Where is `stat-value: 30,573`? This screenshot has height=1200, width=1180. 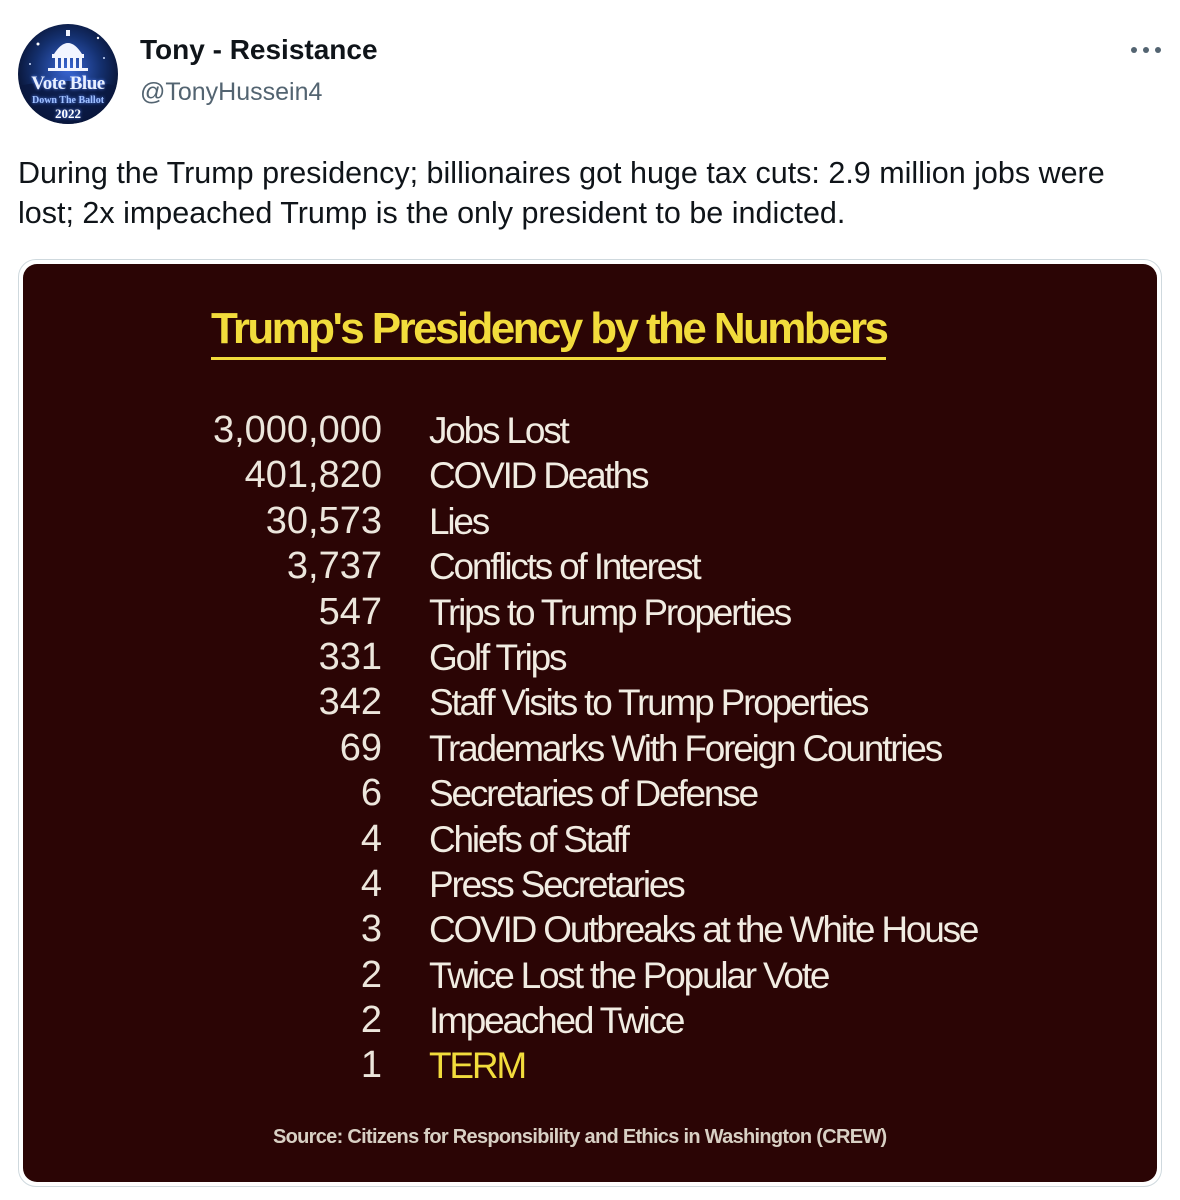
stat-value: 30,573 is located at coordinates (323, 520).